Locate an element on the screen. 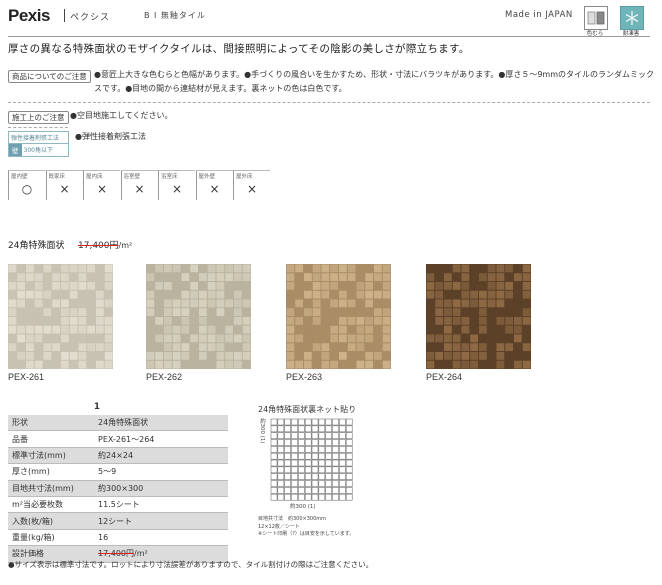 The image size is (662, 585). usage-cell: 屋外床 × is located at coordinates (251, 185).